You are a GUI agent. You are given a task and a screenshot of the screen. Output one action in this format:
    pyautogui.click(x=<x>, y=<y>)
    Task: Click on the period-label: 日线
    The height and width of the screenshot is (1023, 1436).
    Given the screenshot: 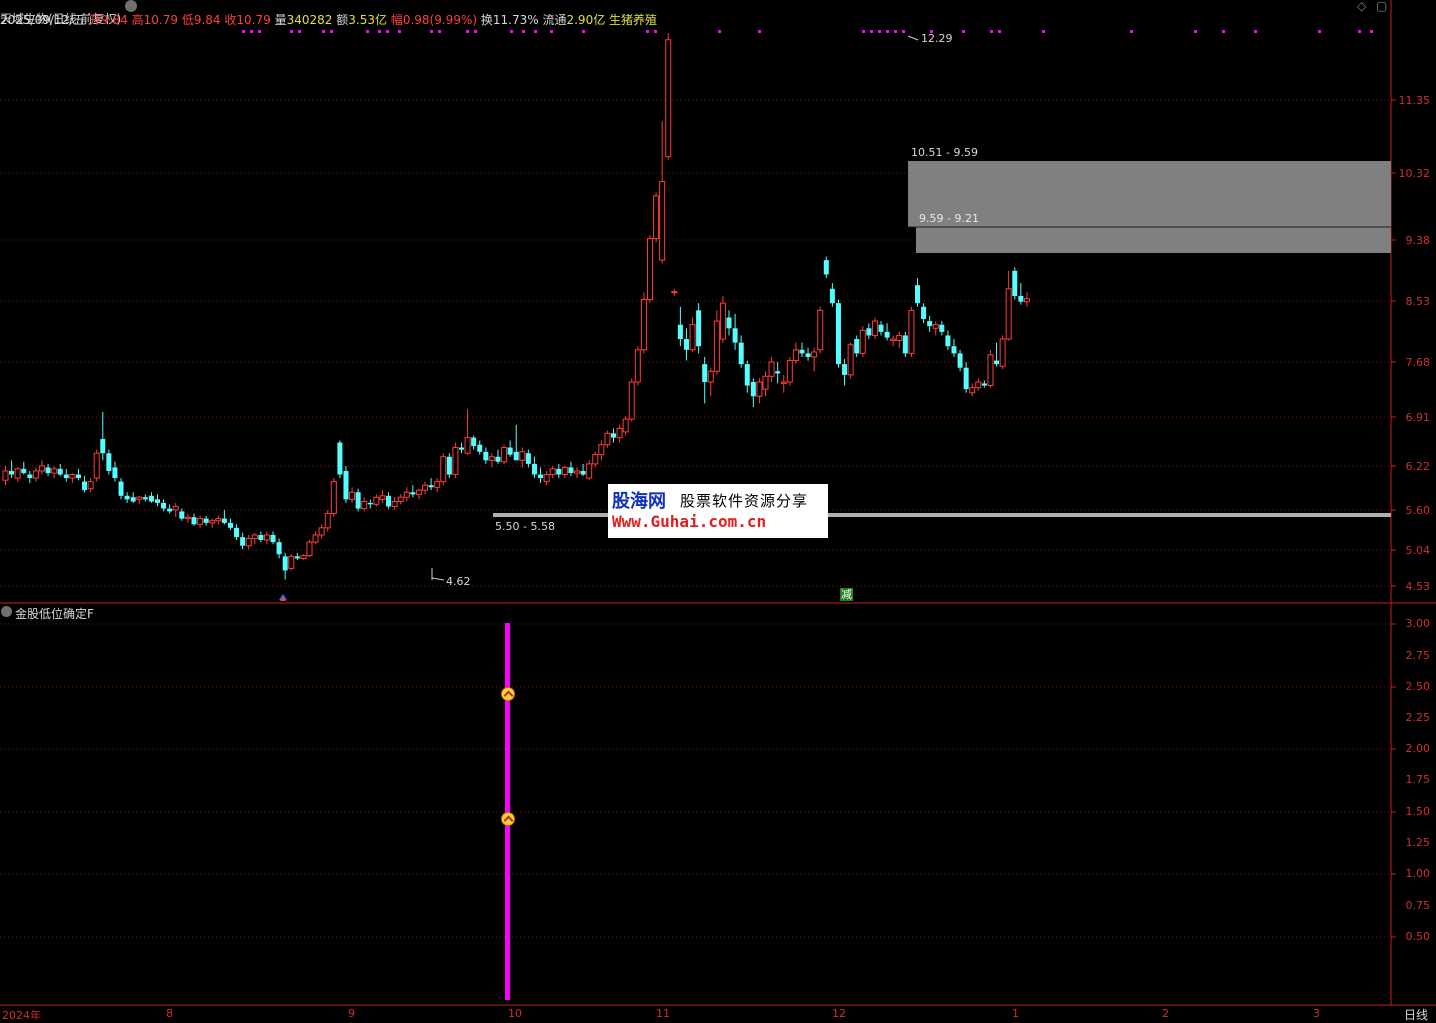 What is the action you would take?
    pyautogui.click(x=1416, y=1014)
    